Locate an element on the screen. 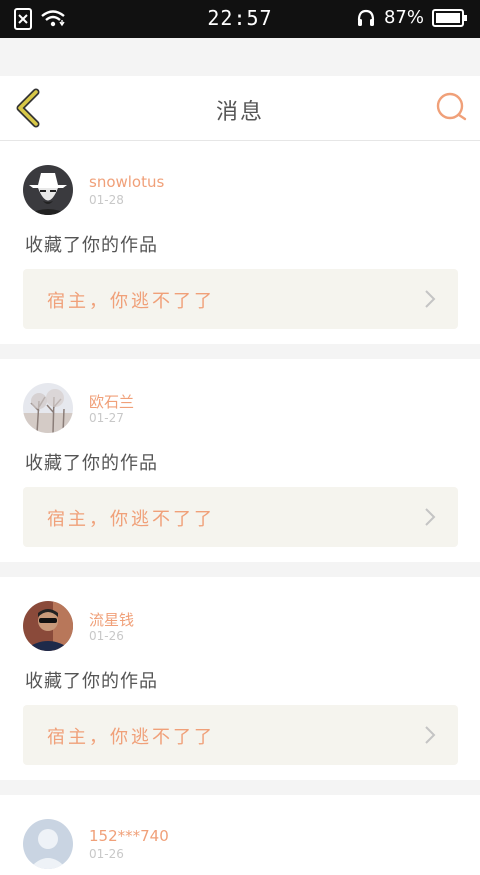 This screenshot has width=480, height=875. status-right-icons: 87% is located at coordinates (412, 17).